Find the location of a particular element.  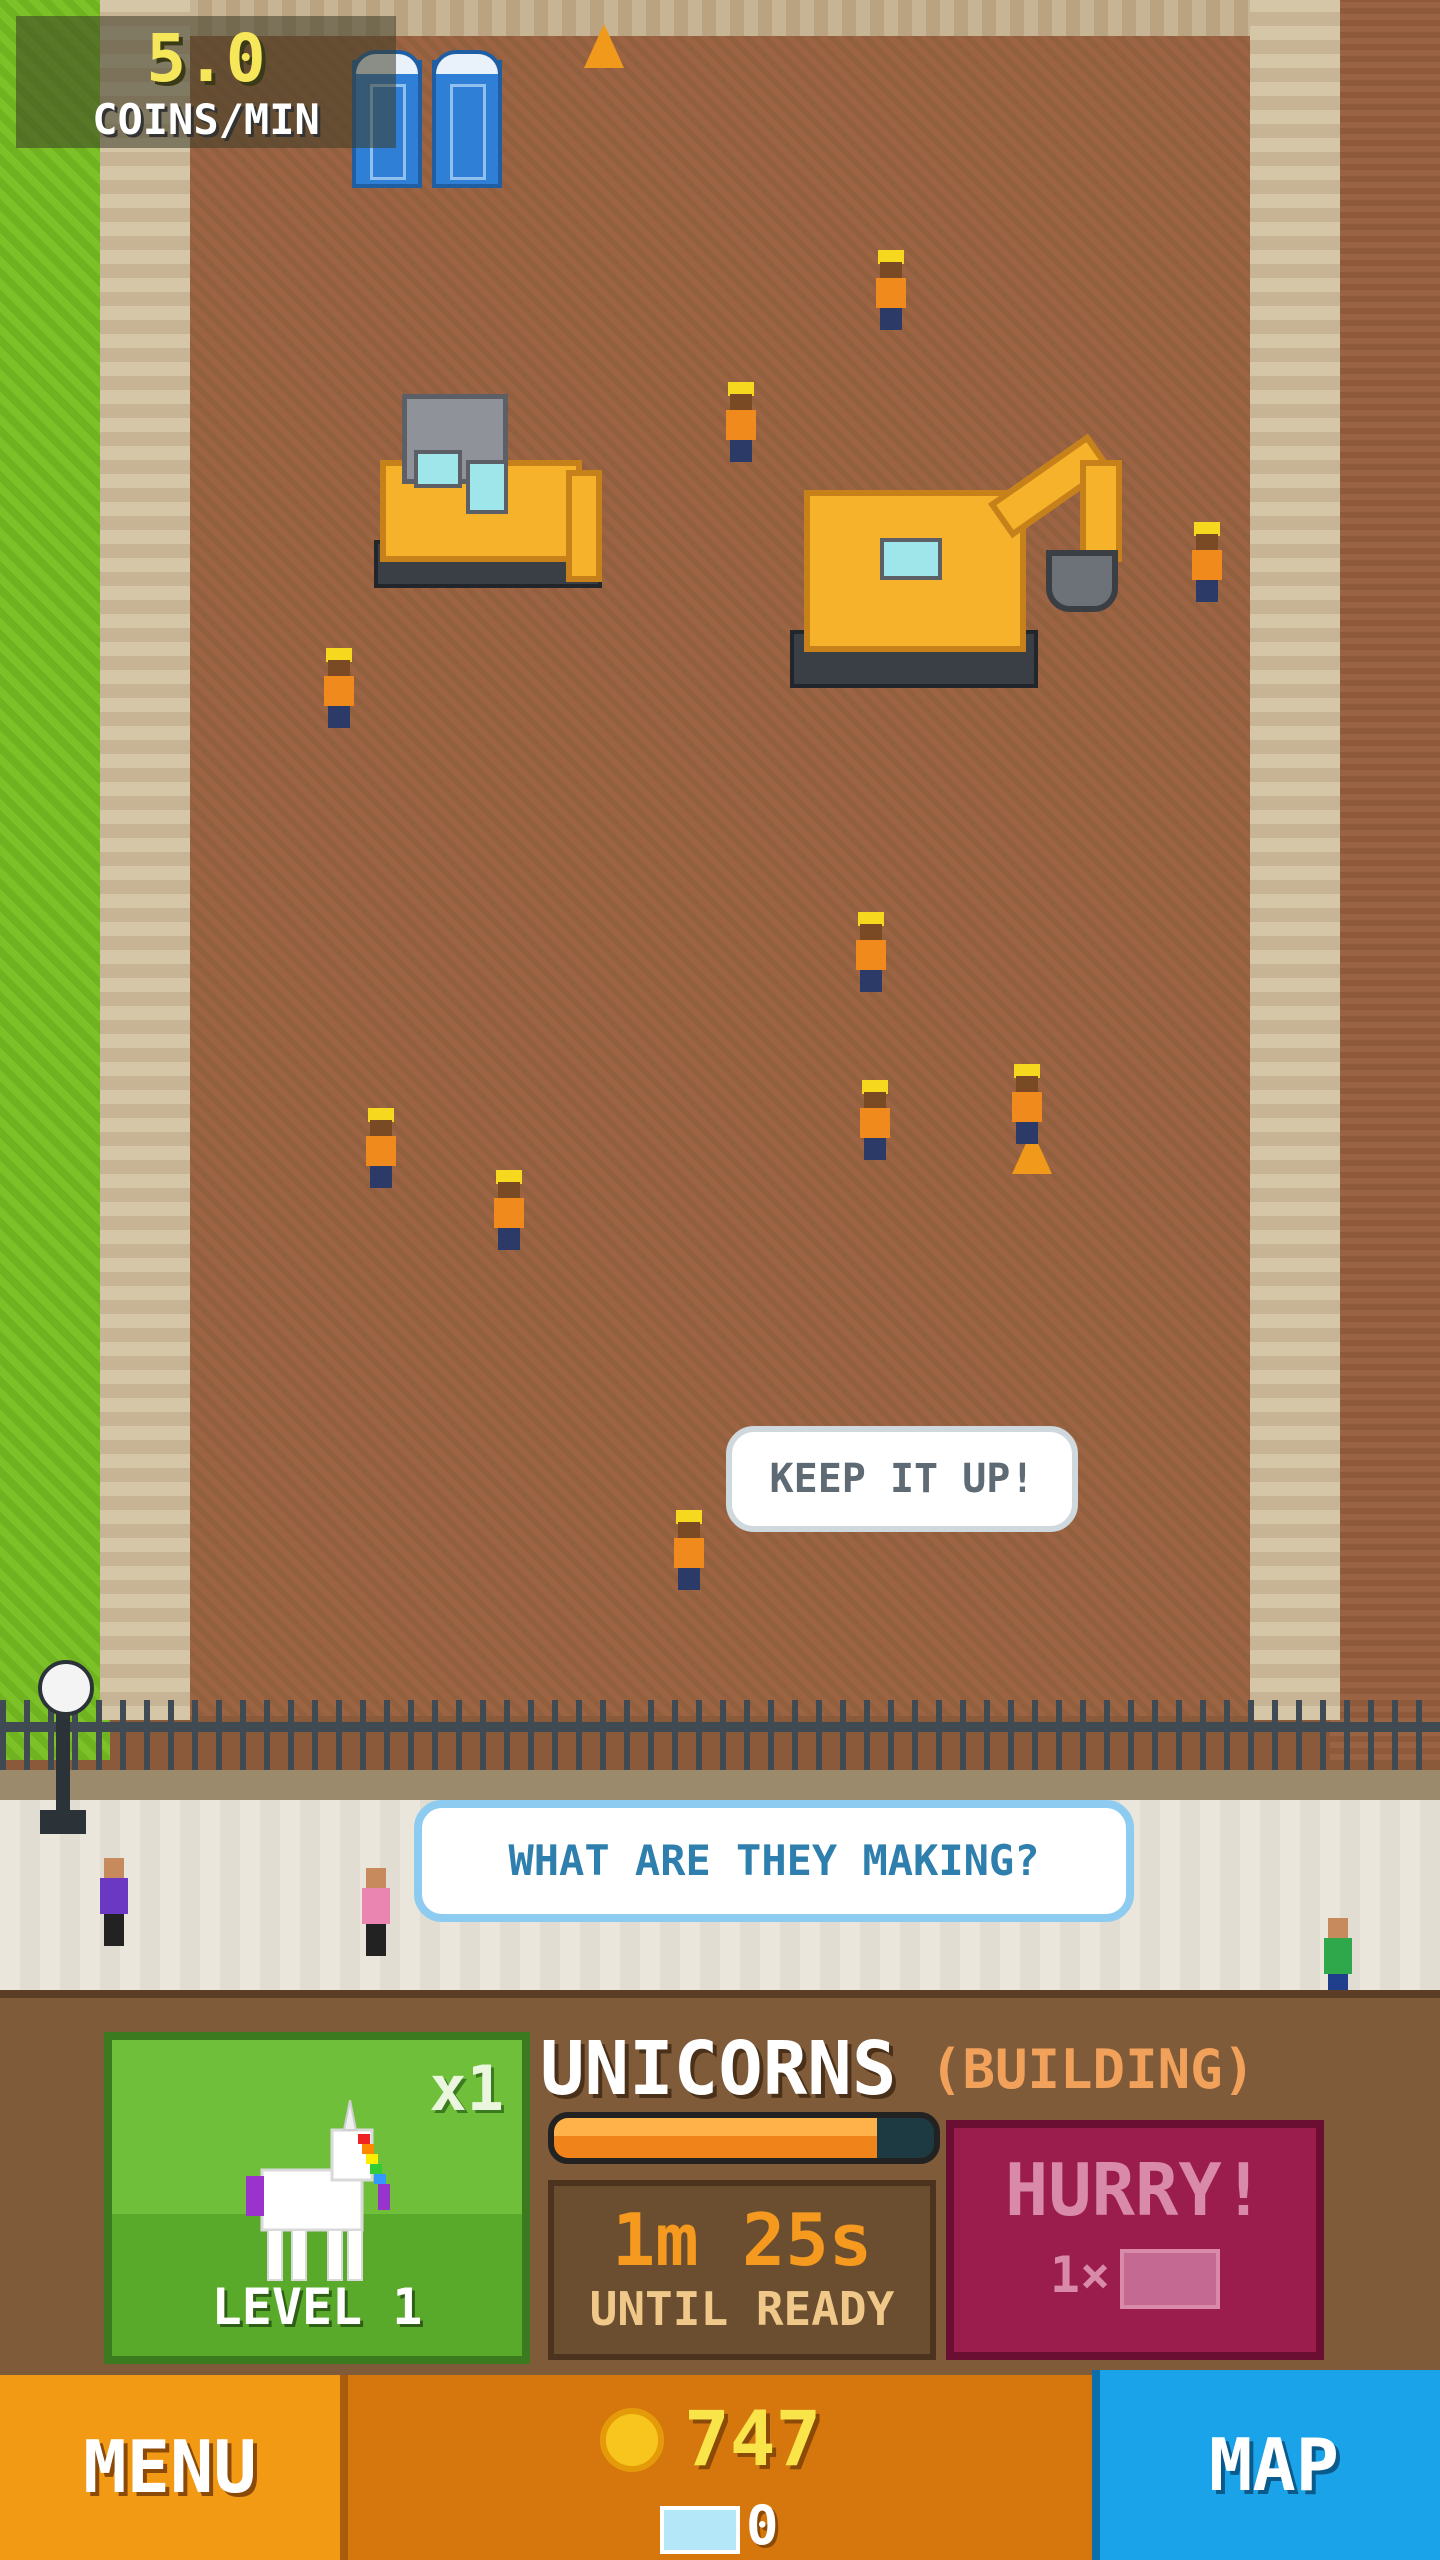

unicorn-icon is located at coordinates (318, 2190).